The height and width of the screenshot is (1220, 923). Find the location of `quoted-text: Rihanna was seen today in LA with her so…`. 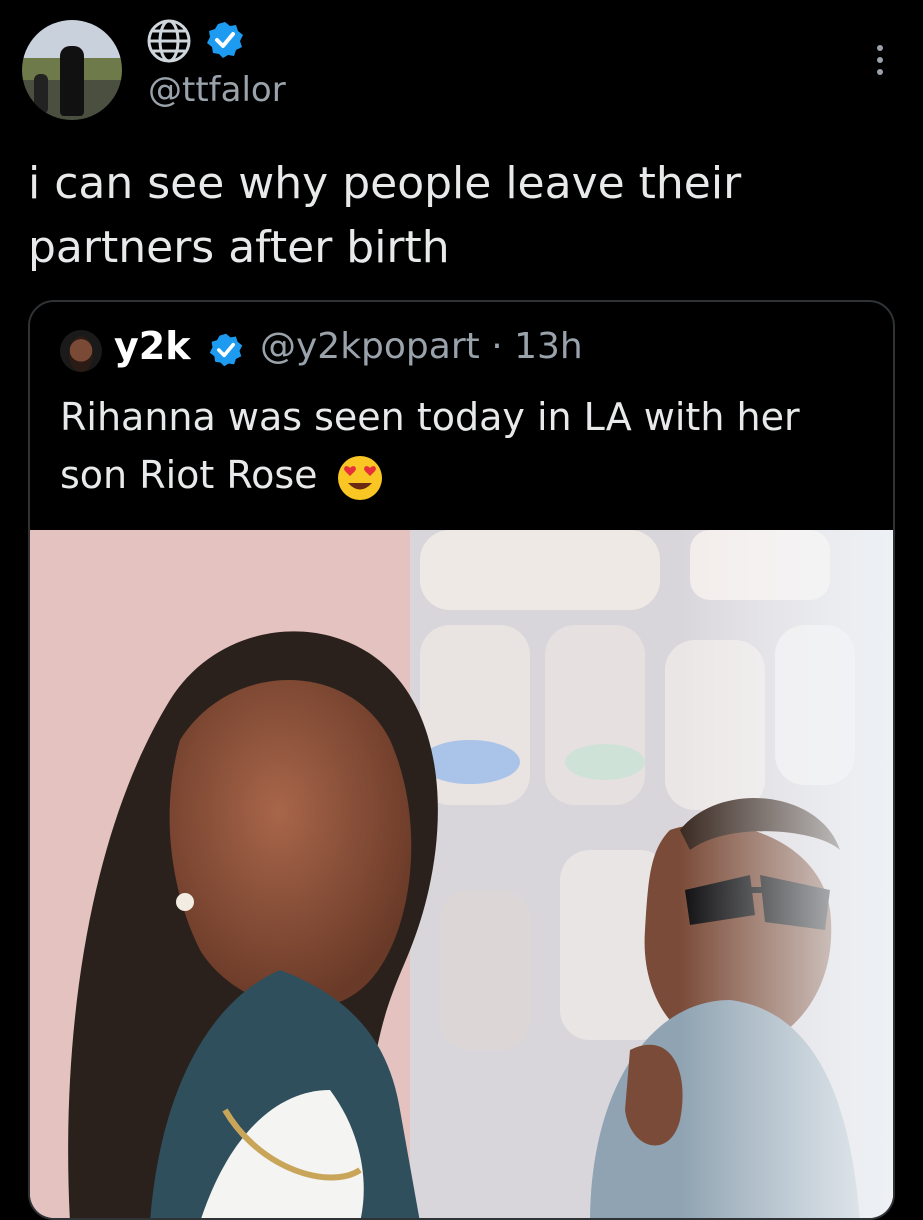

quoted-text: Rihanna was seen today in LA with her so… is located at coordinates (460, 446).